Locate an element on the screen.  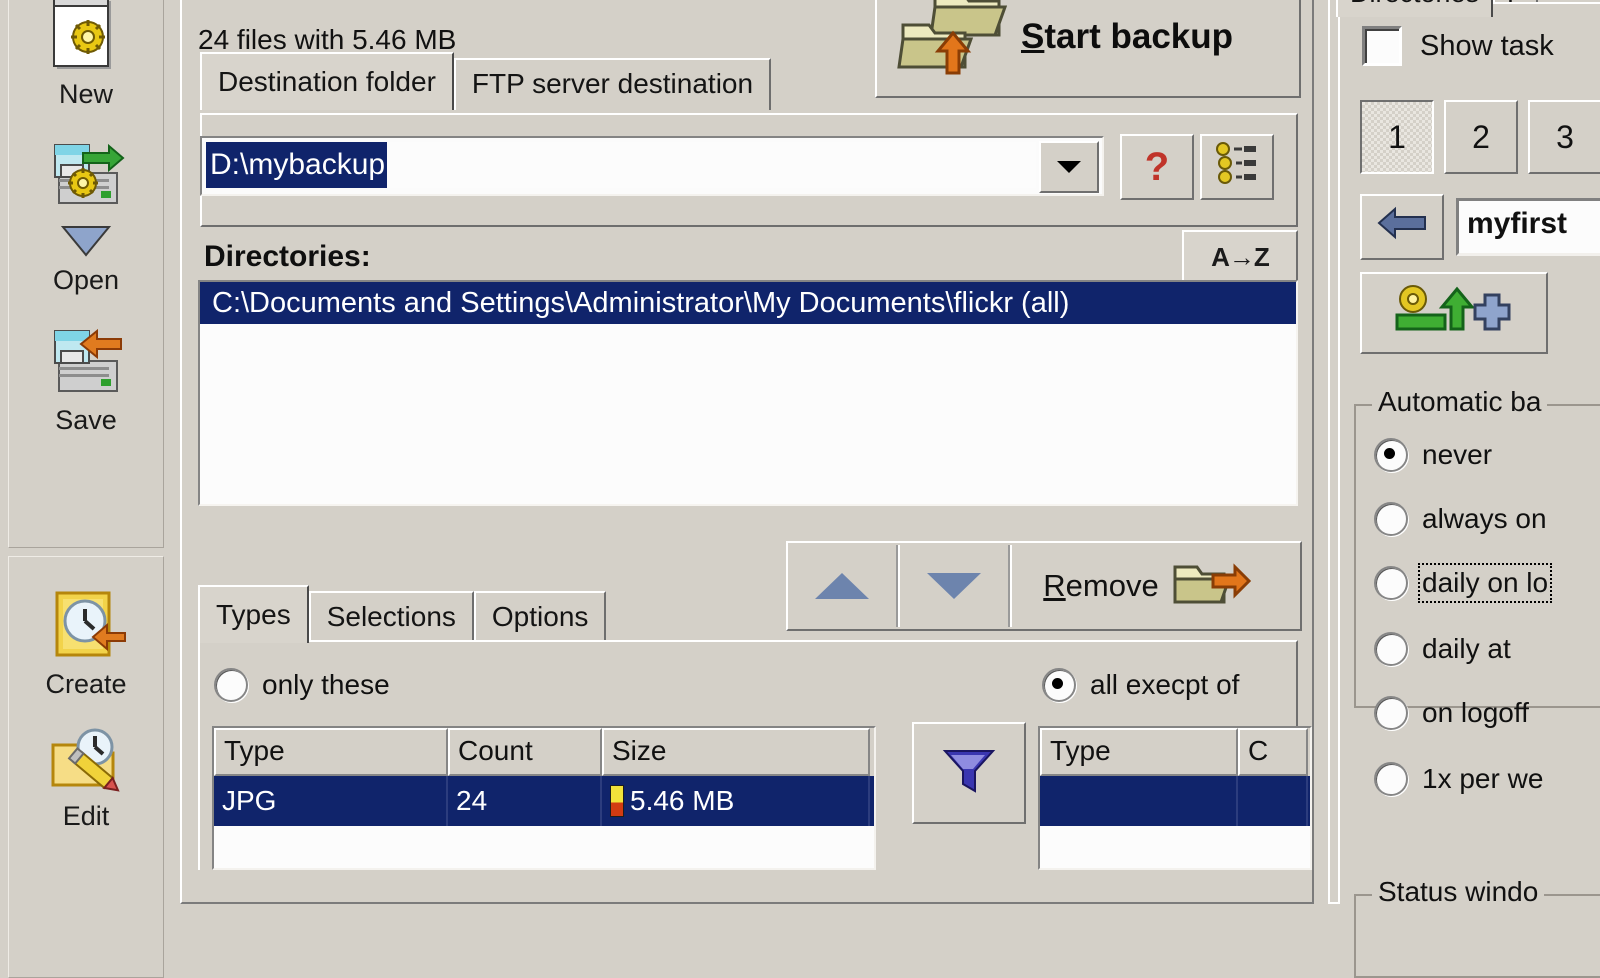
size-bar-icon is located at coordinates (617, 801).